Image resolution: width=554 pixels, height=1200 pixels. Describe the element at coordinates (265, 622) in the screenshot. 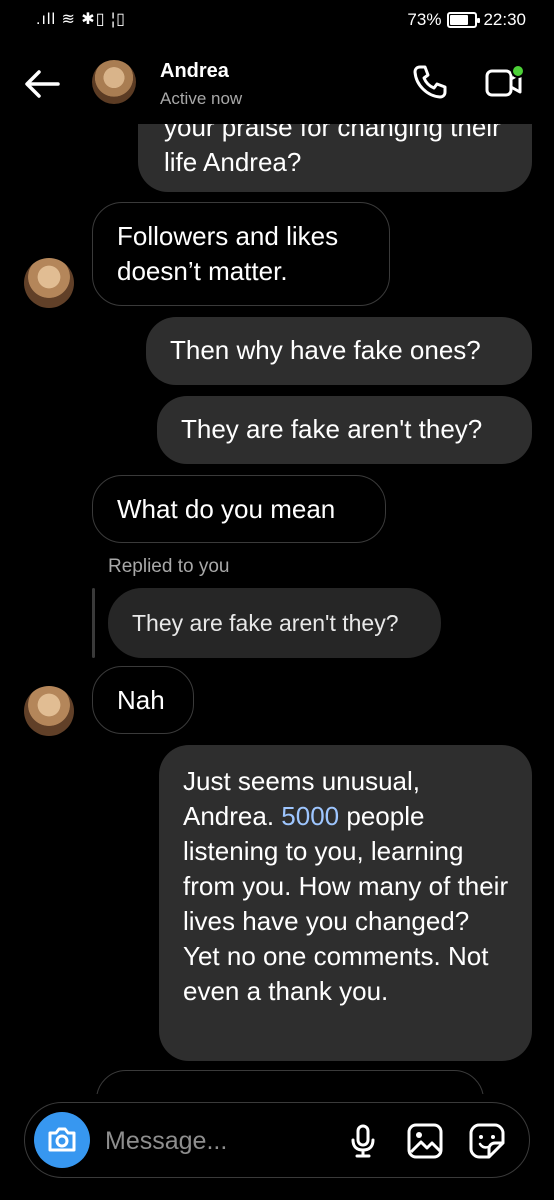

I see `quoted-text: They are fake aren't they?` at that location.